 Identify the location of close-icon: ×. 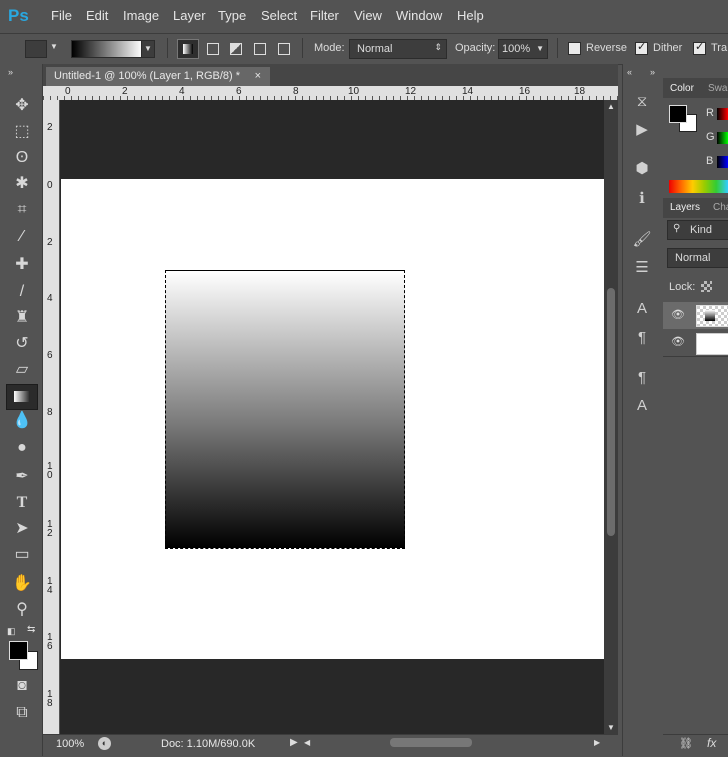
(258, 76).